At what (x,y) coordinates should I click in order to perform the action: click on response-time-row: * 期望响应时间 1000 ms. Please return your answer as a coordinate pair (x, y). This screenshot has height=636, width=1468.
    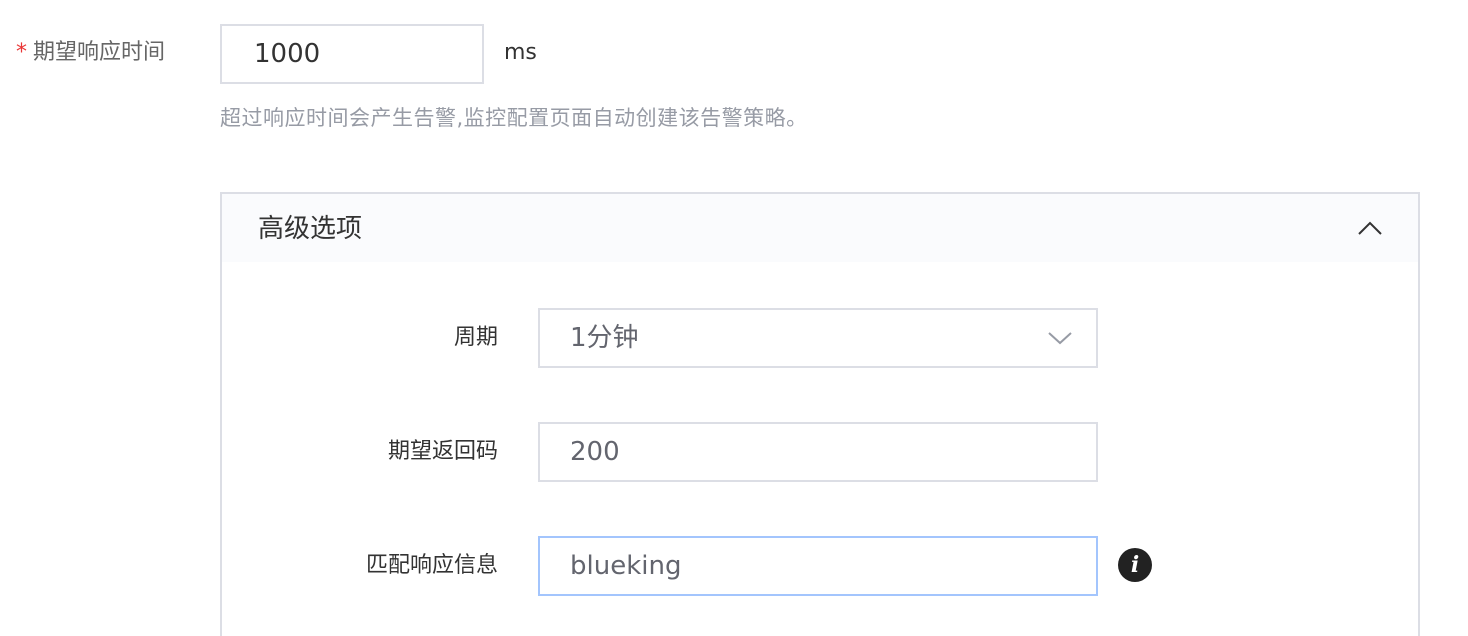
    Looking at the image, I should click on (734, 54).